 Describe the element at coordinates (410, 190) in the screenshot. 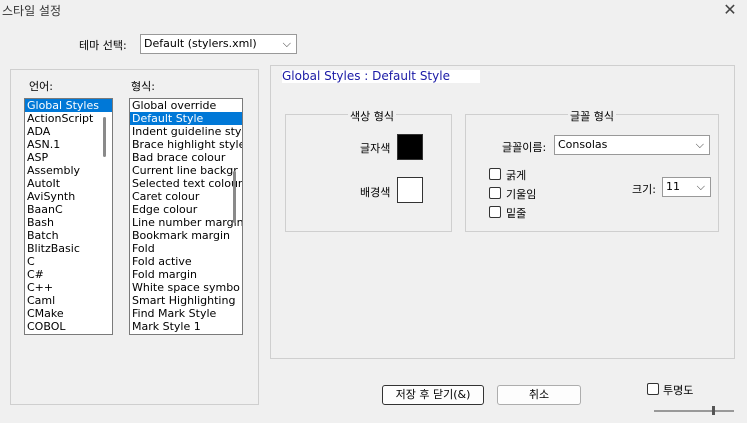

I see `bg-color-swatch` at that location.